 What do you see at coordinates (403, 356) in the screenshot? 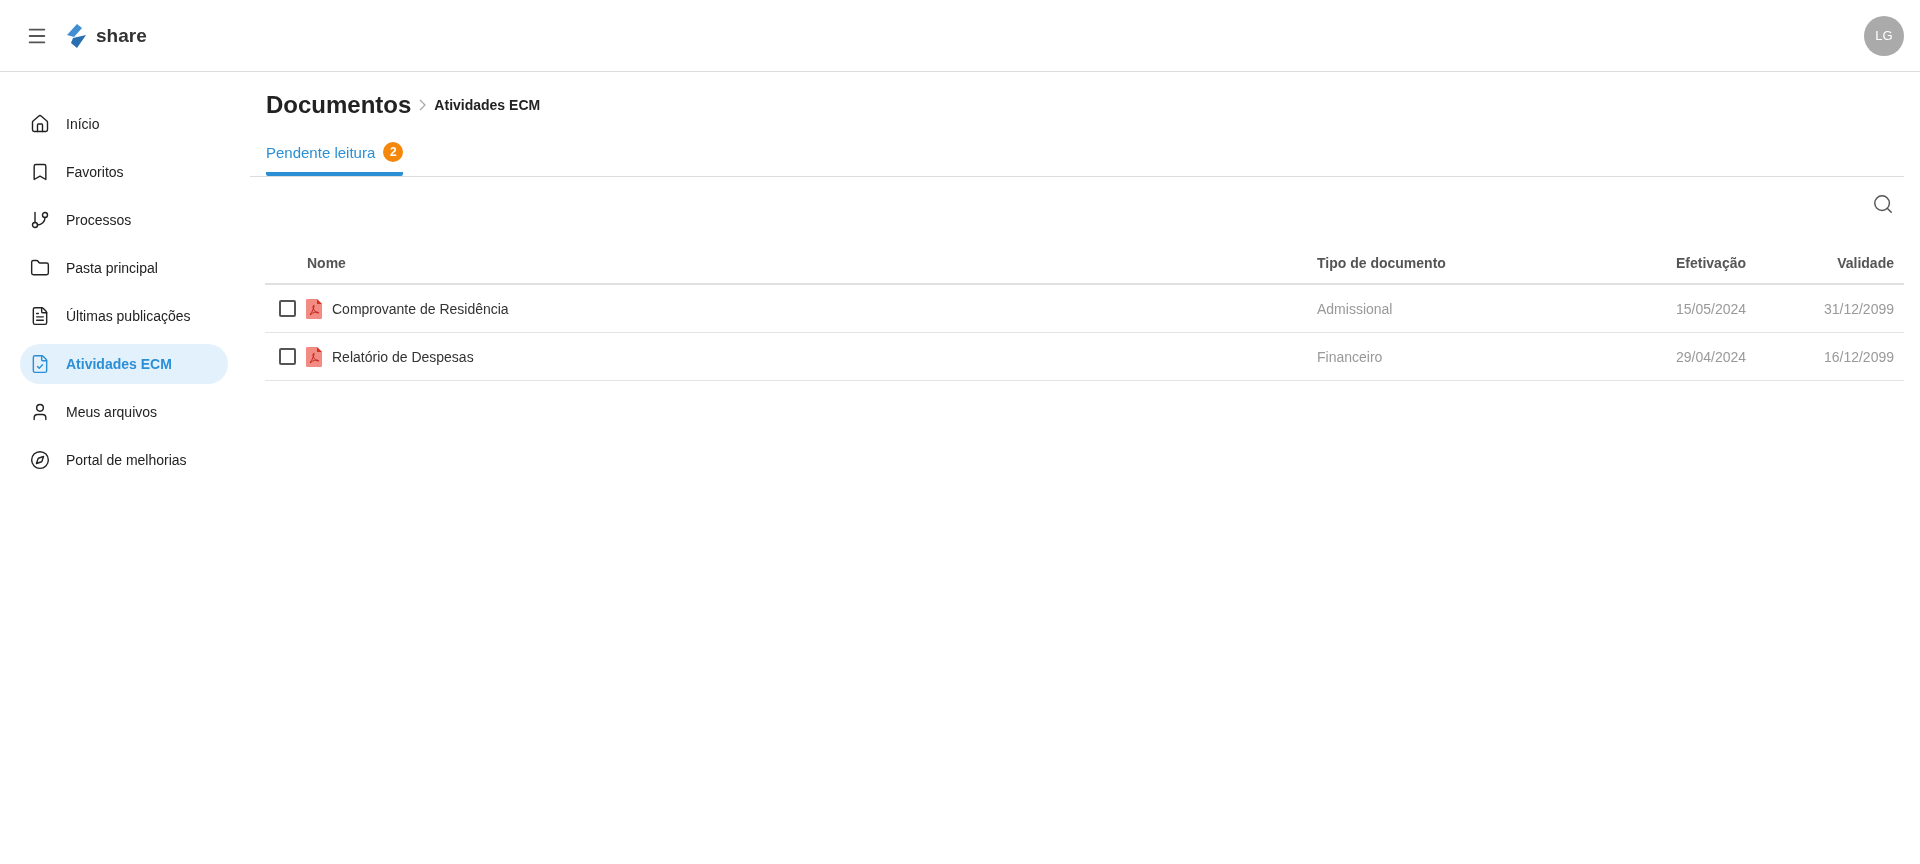
I see `document-name: Relatório de Despesas` at bounding box center [403, 356].